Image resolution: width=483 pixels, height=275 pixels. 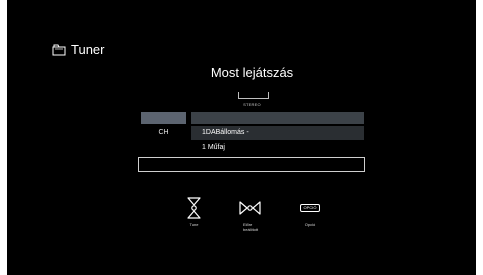 What do you see at coordinates (277, 133) in the screenshot?
I see `station-row: 1DABállomás -` at bounding box center [277, 133].